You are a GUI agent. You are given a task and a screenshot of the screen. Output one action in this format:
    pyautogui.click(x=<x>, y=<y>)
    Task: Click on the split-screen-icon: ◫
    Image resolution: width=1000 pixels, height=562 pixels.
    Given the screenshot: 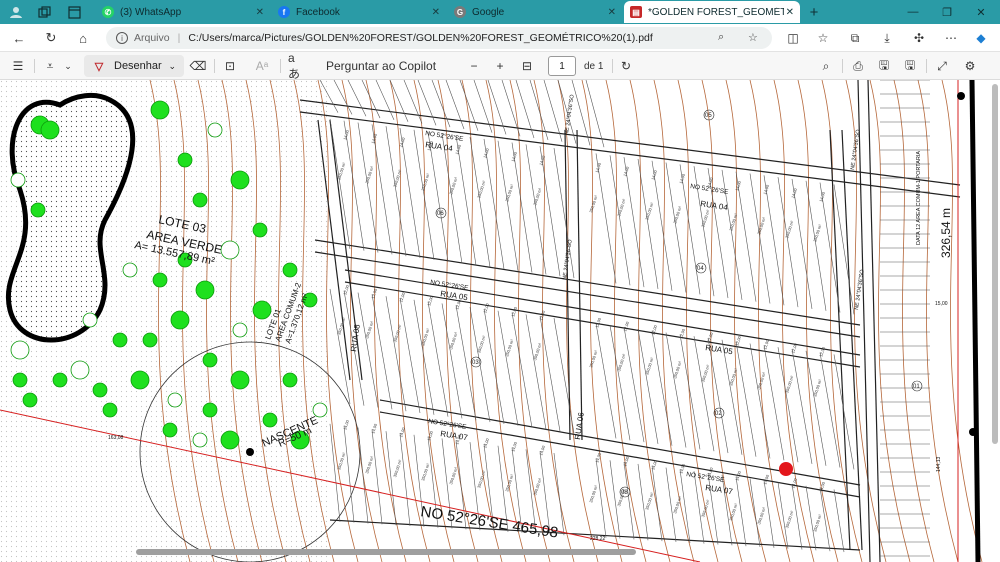 What is the action you would take?
    pyautogui.click(x=793, y=38)
    